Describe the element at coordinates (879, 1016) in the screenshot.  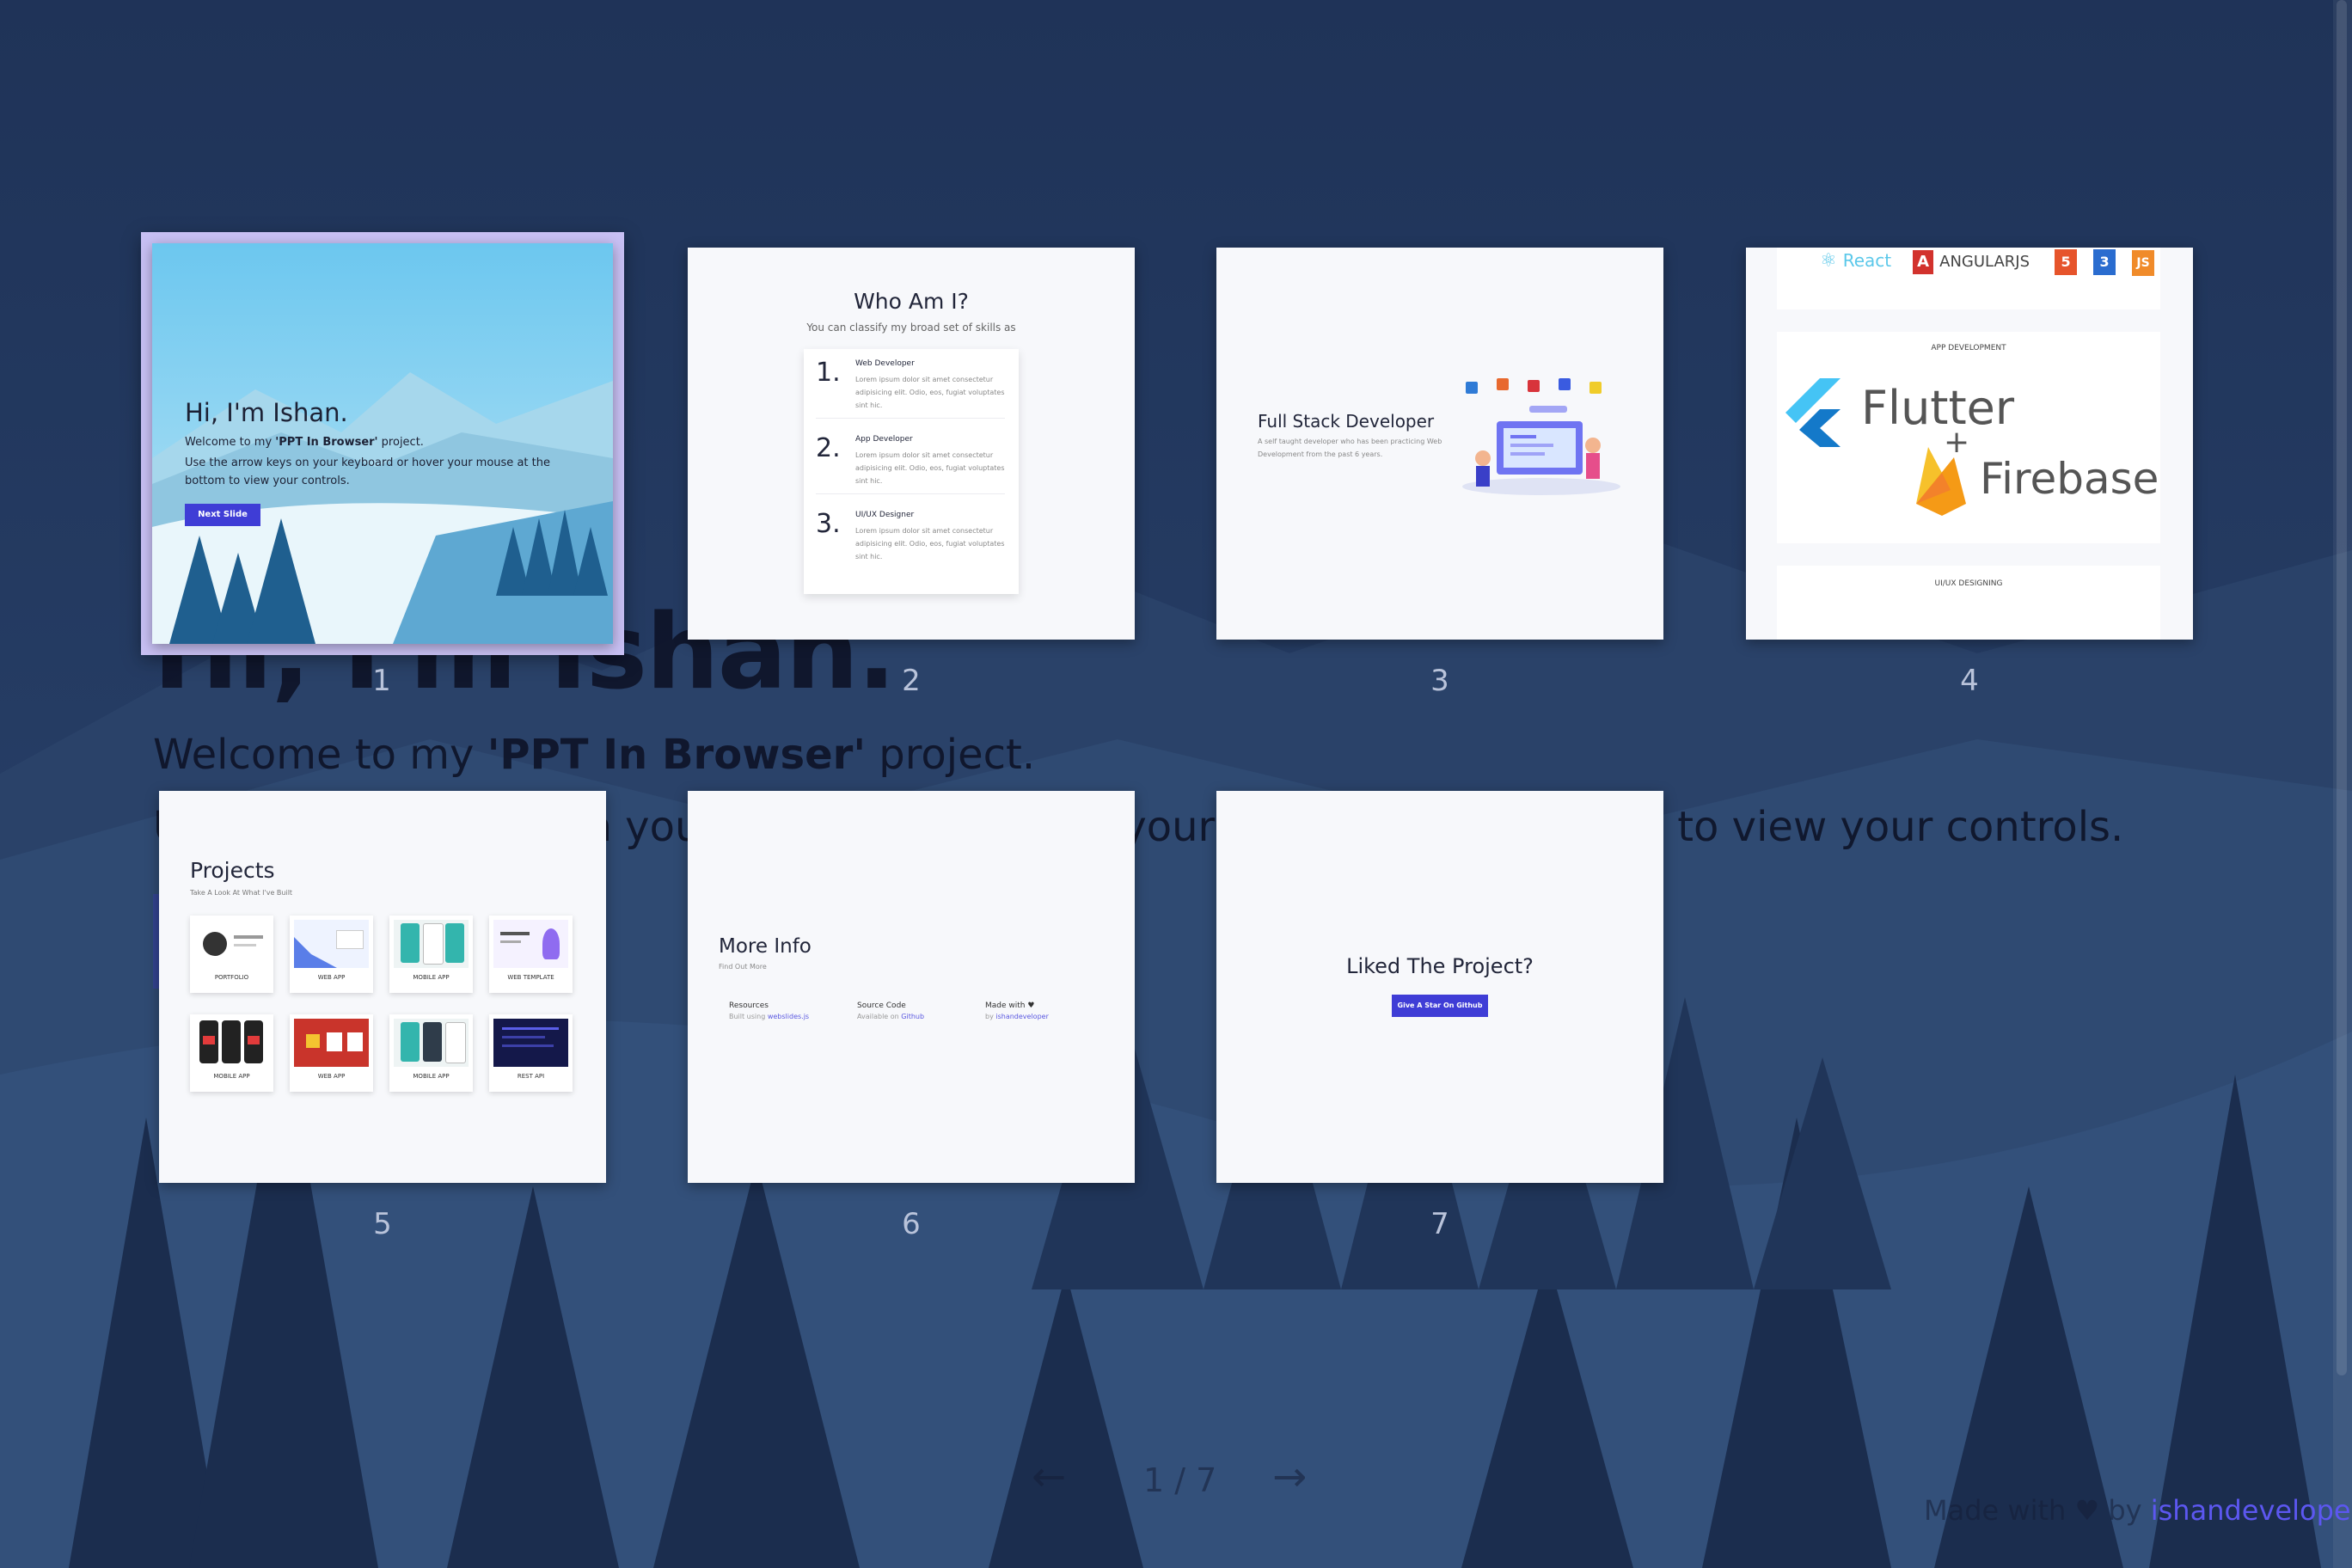
I see `source-code-prefix: Available on` at that location.